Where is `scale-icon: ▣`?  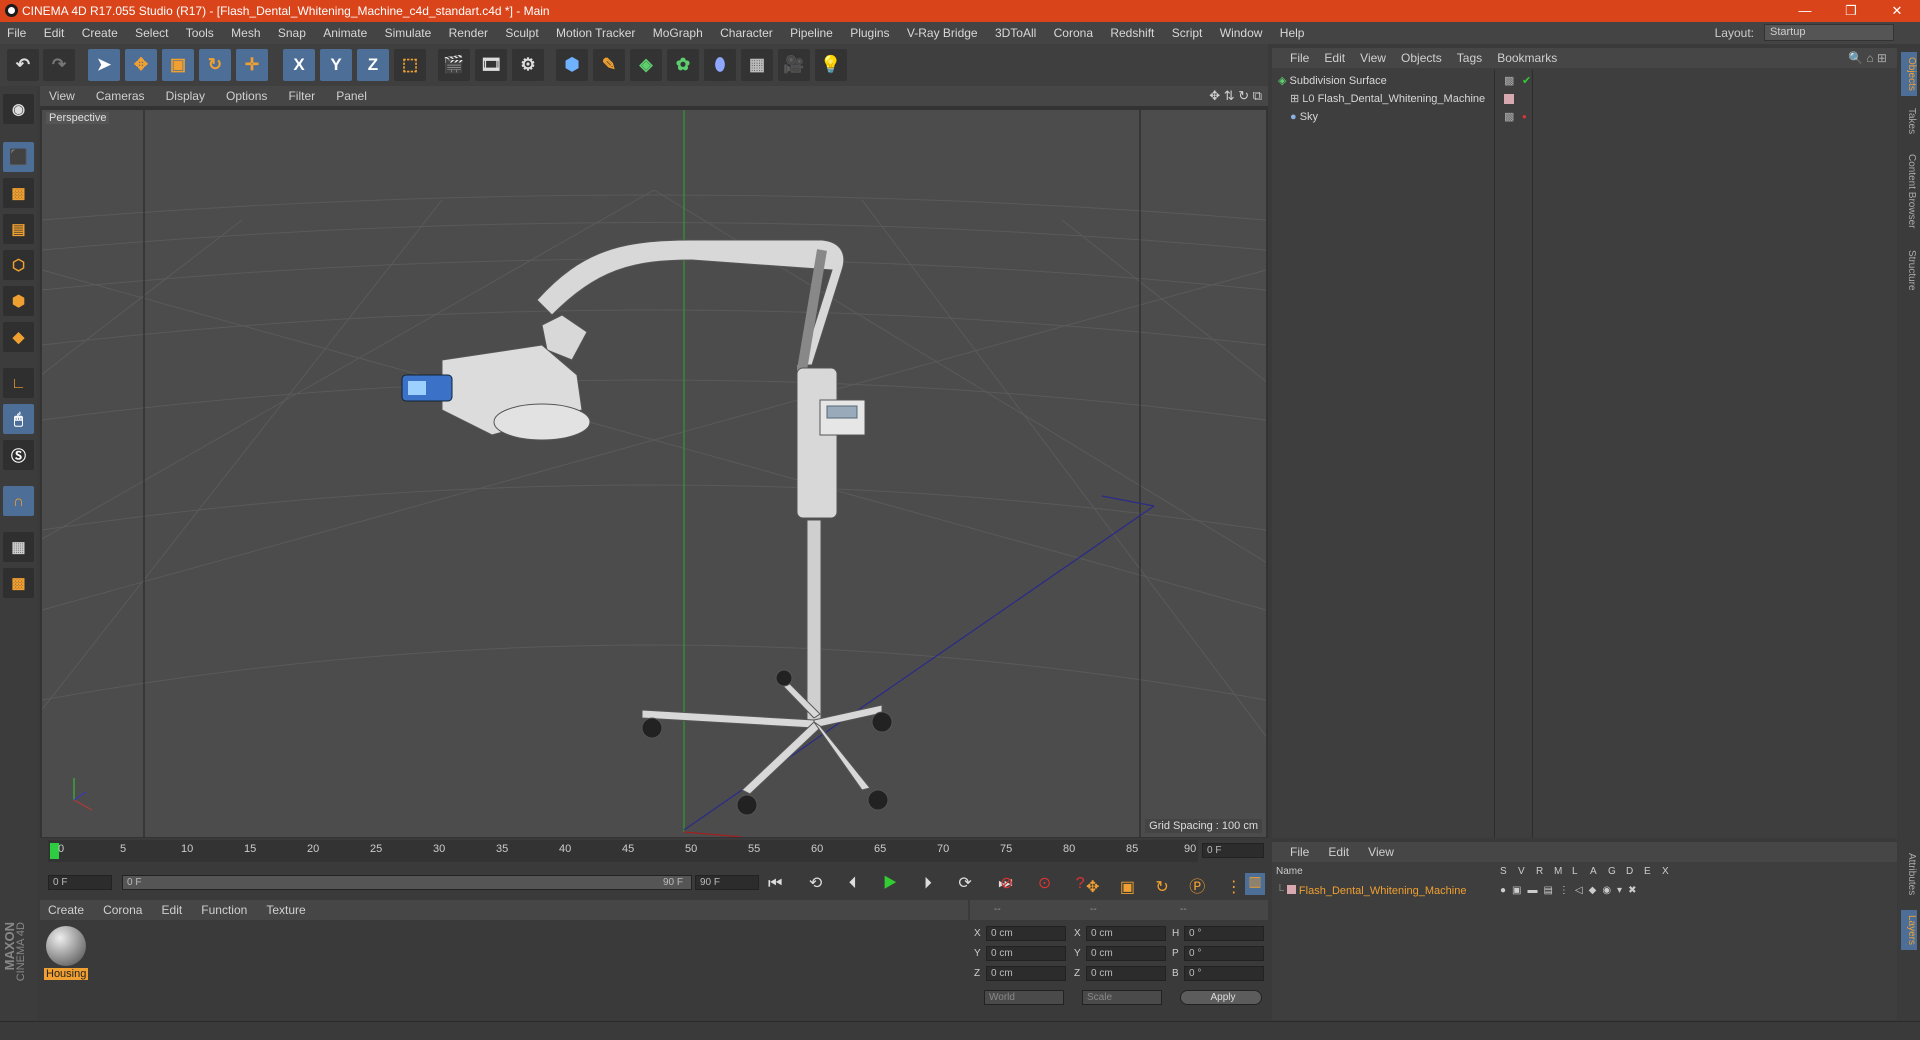 scale-icon: ▣ is located at coordinates (178, 65).